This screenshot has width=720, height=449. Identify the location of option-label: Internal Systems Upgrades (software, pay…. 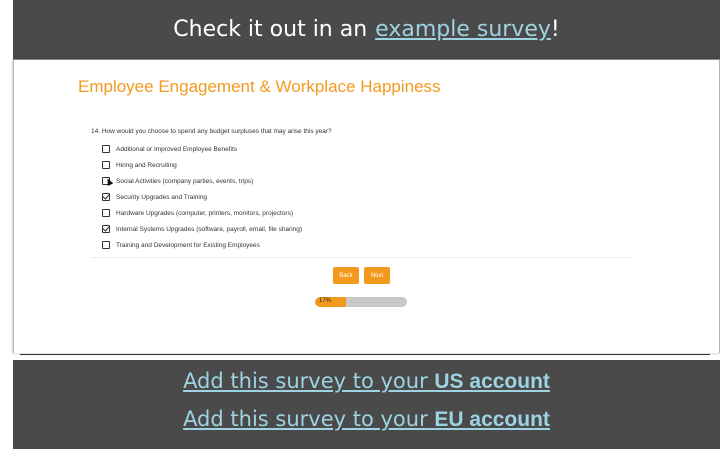
(209, 229).